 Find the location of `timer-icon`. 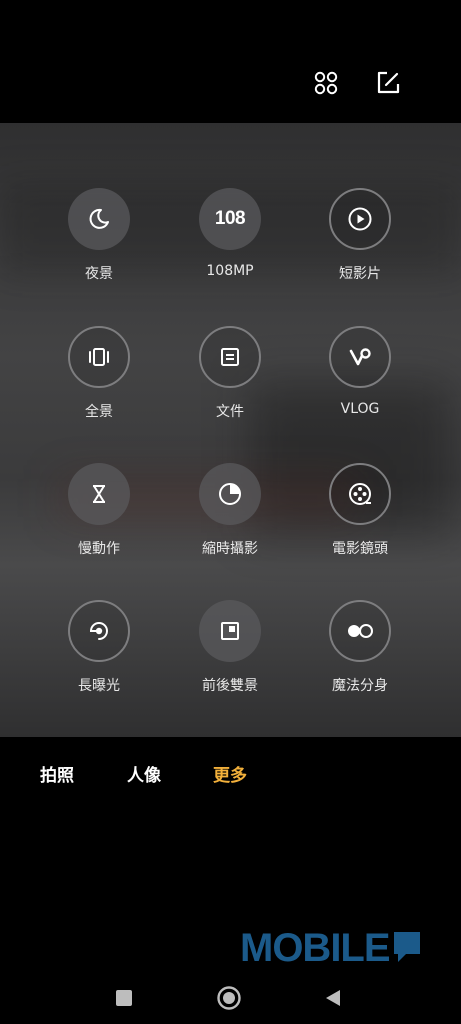

timer-icon is located at coordinates (230, 494).